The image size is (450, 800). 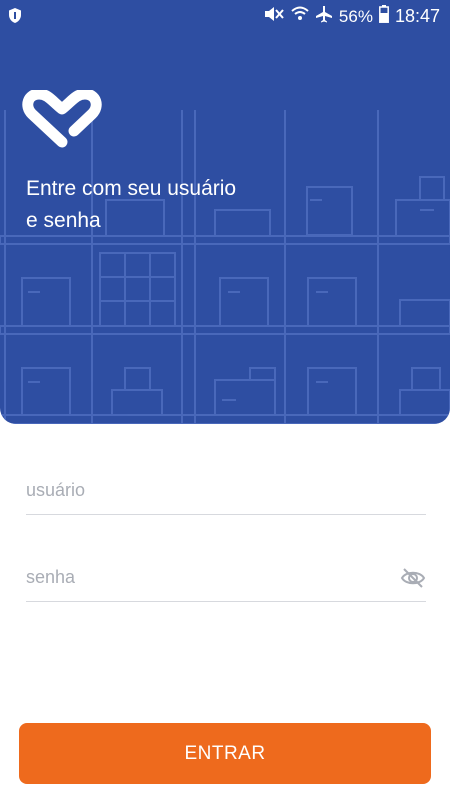 I want to click on battery-percent: 56%, so click(x=355, y=16).